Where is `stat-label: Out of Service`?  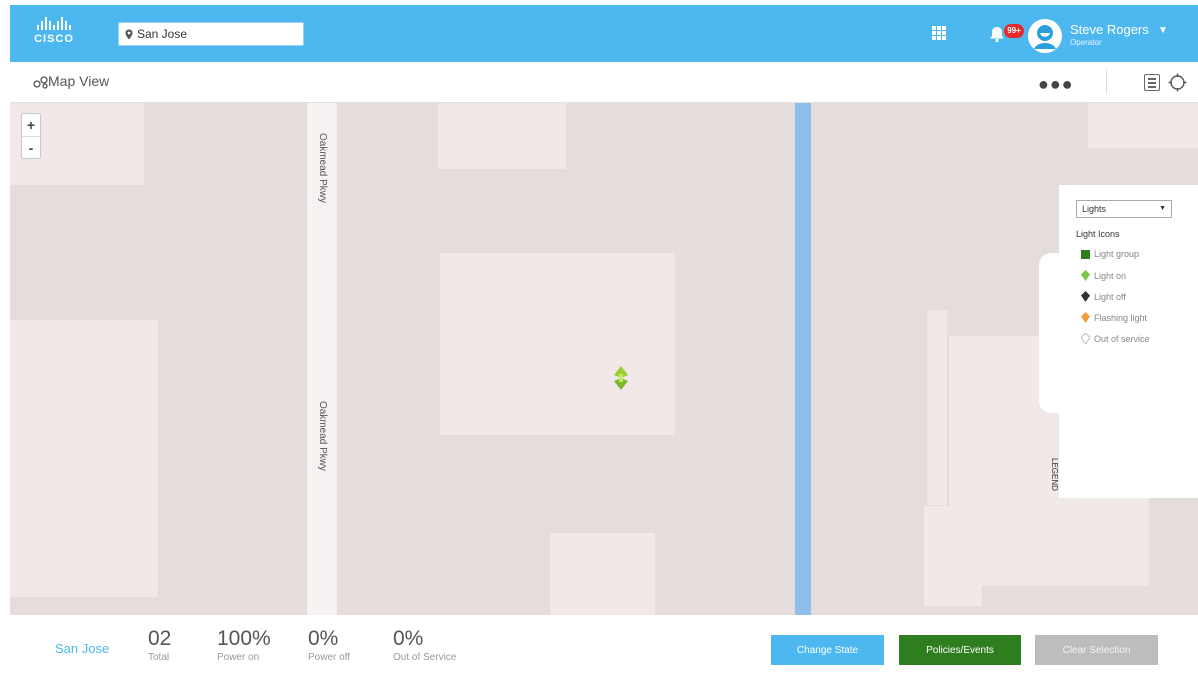
stat-label: Out of Service is located at coordinates (425, 657).